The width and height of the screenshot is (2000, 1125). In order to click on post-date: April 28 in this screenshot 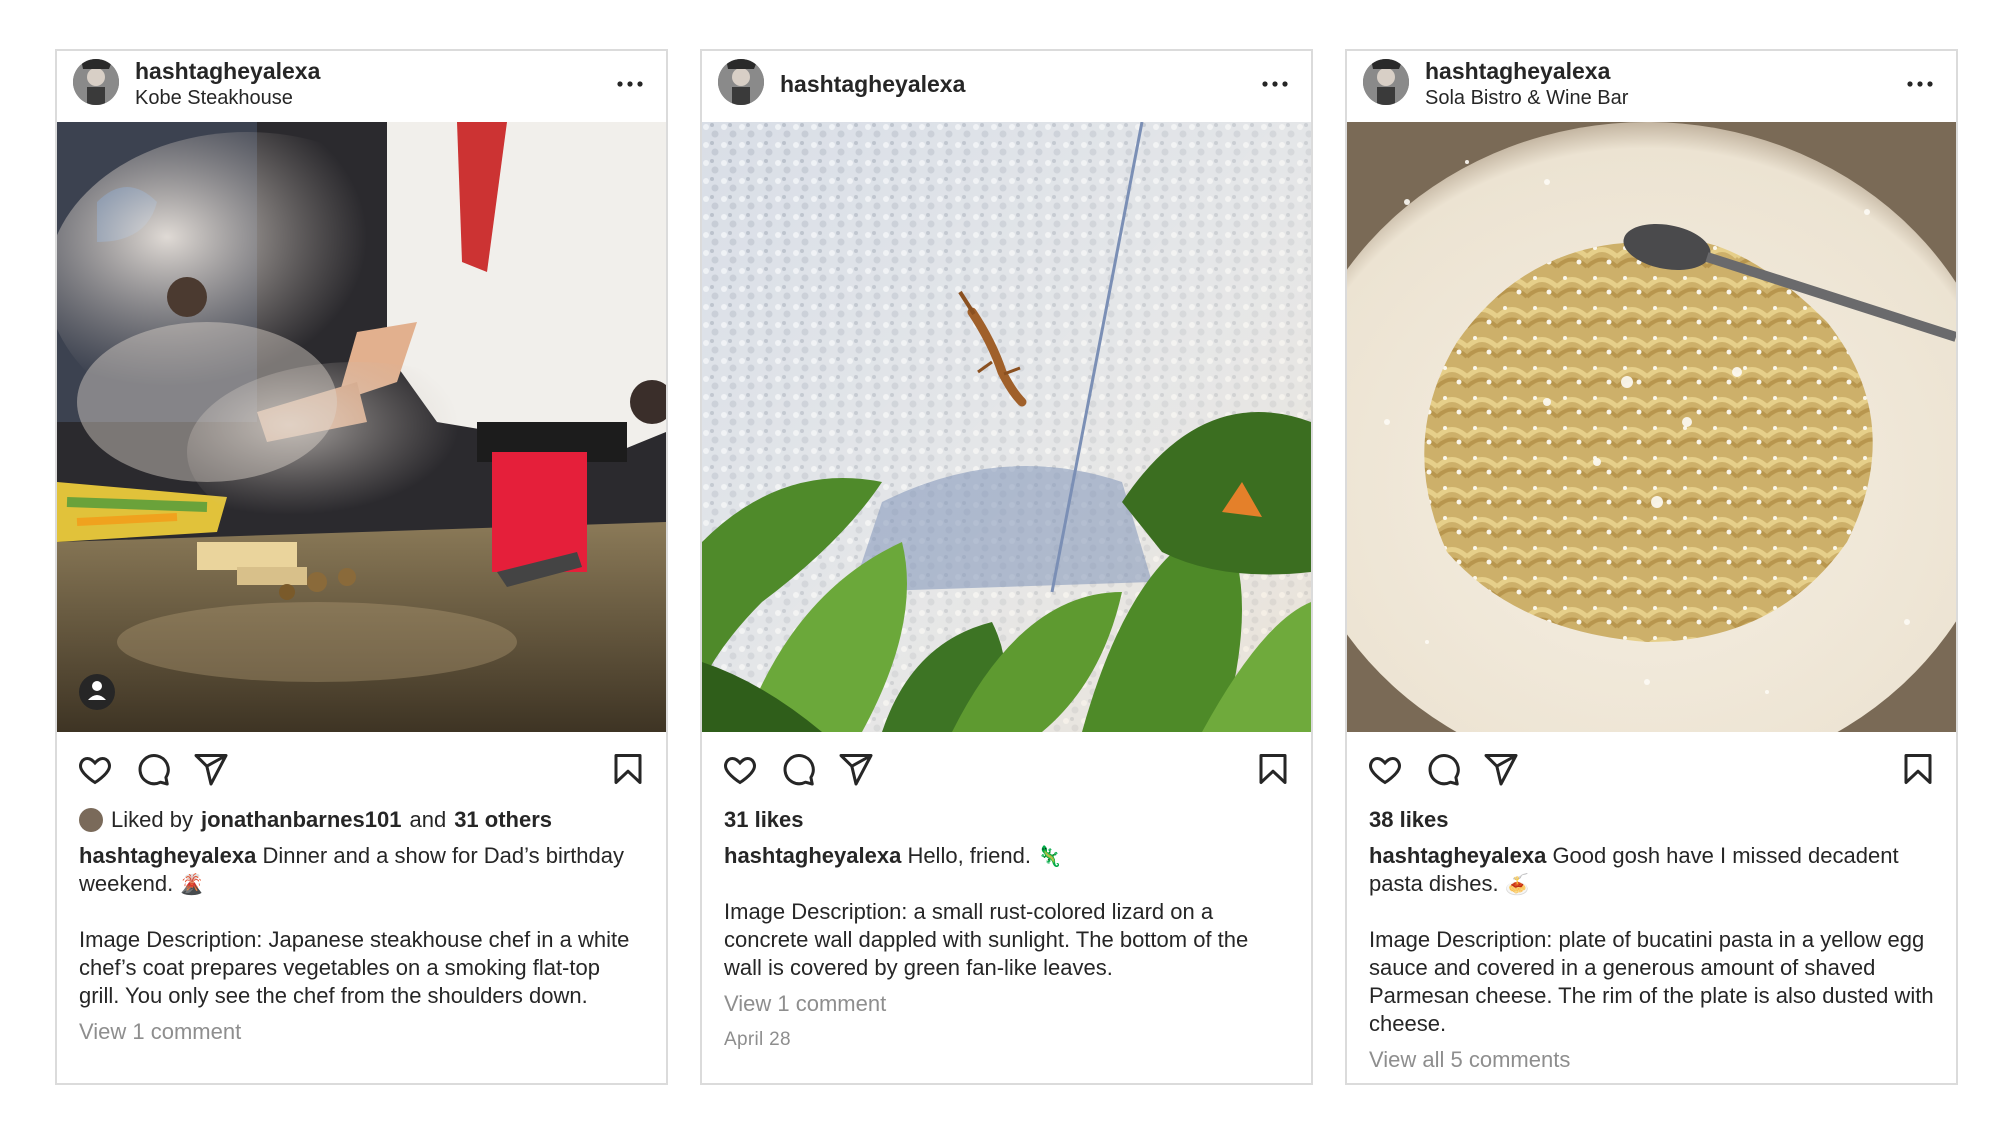, I will do `click(757, 1039)`.